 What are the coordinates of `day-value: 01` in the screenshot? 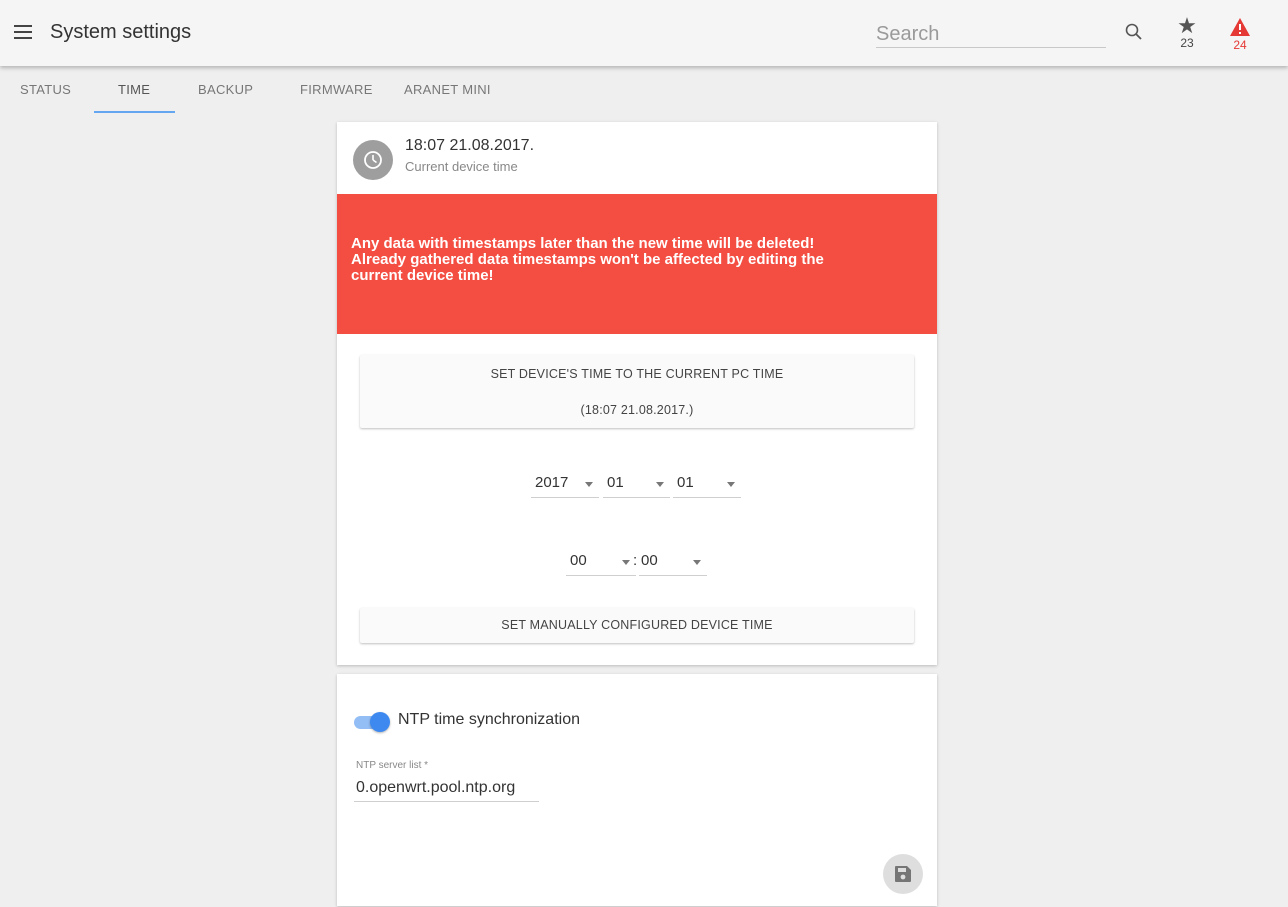 It's located at (685, 482).